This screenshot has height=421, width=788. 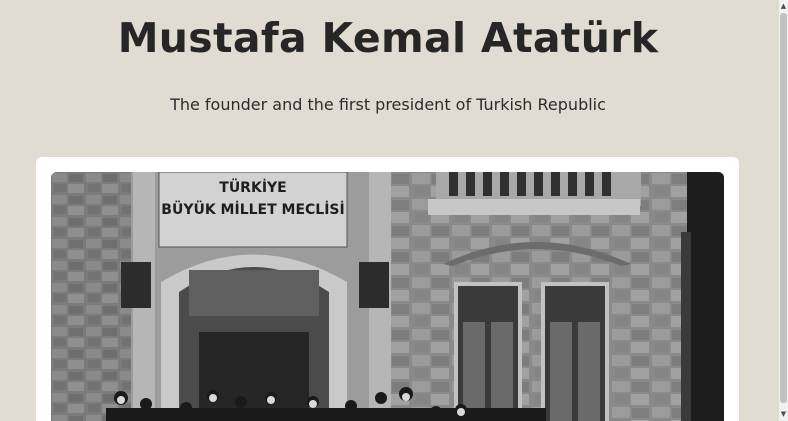 What do you see at coordinates (252, 187) in the screenshot?
I see `sign-line-1: TÜRKİYE` at bounding box center [252, 187].